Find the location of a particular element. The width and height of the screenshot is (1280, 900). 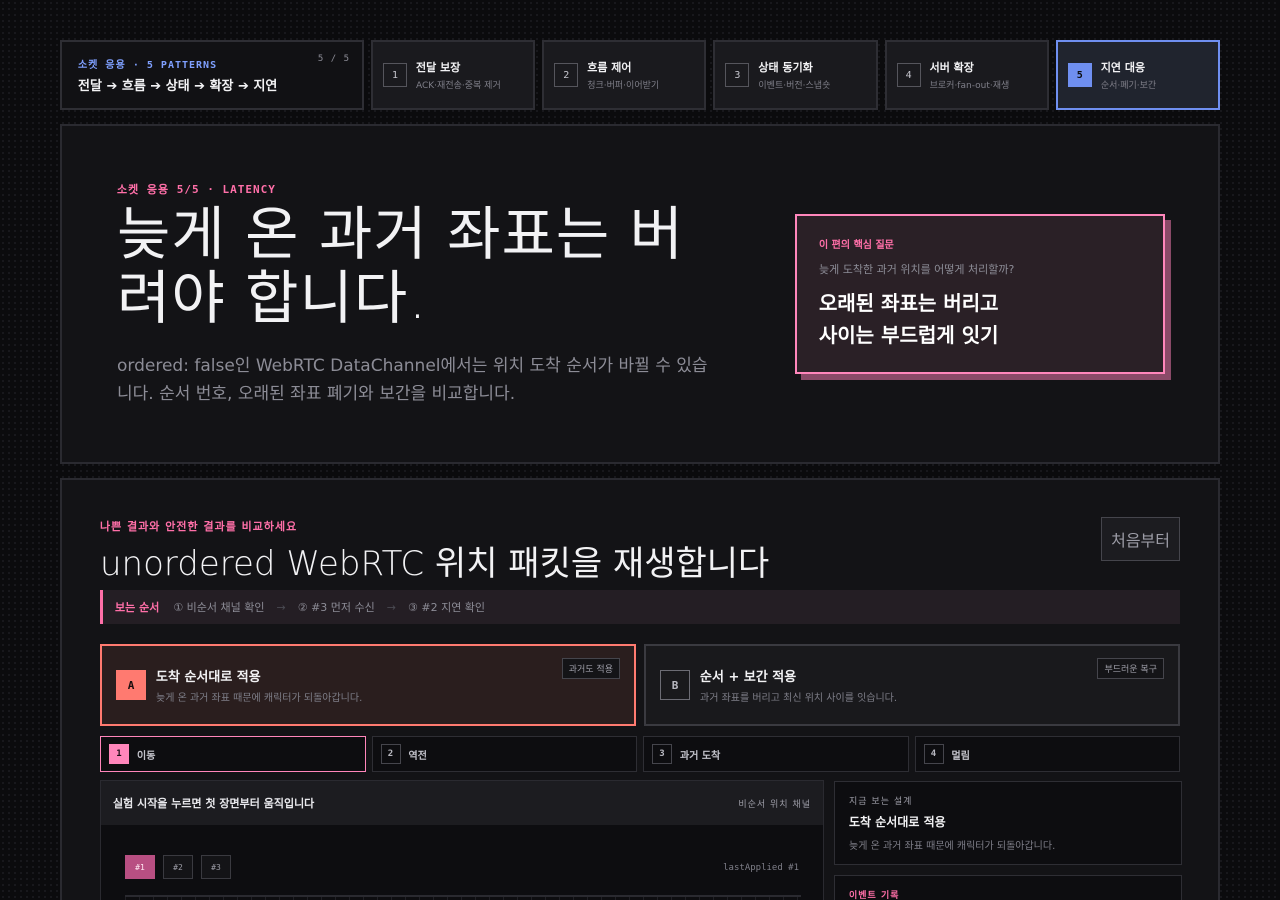

step-title: 흐름 제어 is located at coordinates (609, 67).